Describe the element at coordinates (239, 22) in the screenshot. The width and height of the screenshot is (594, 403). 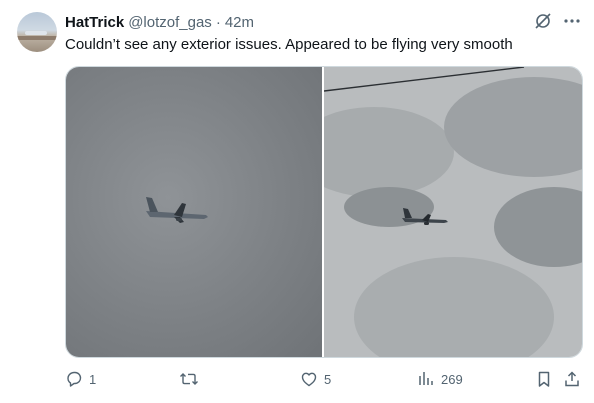
I see `timestamp: 42m` at that location.